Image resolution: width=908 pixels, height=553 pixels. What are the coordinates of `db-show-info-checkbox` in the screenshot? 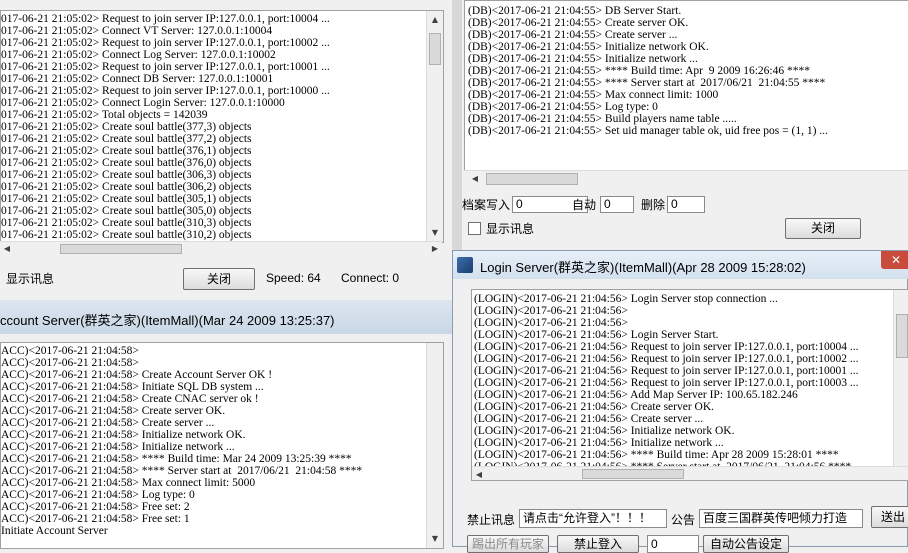 It's located at (474, 228).